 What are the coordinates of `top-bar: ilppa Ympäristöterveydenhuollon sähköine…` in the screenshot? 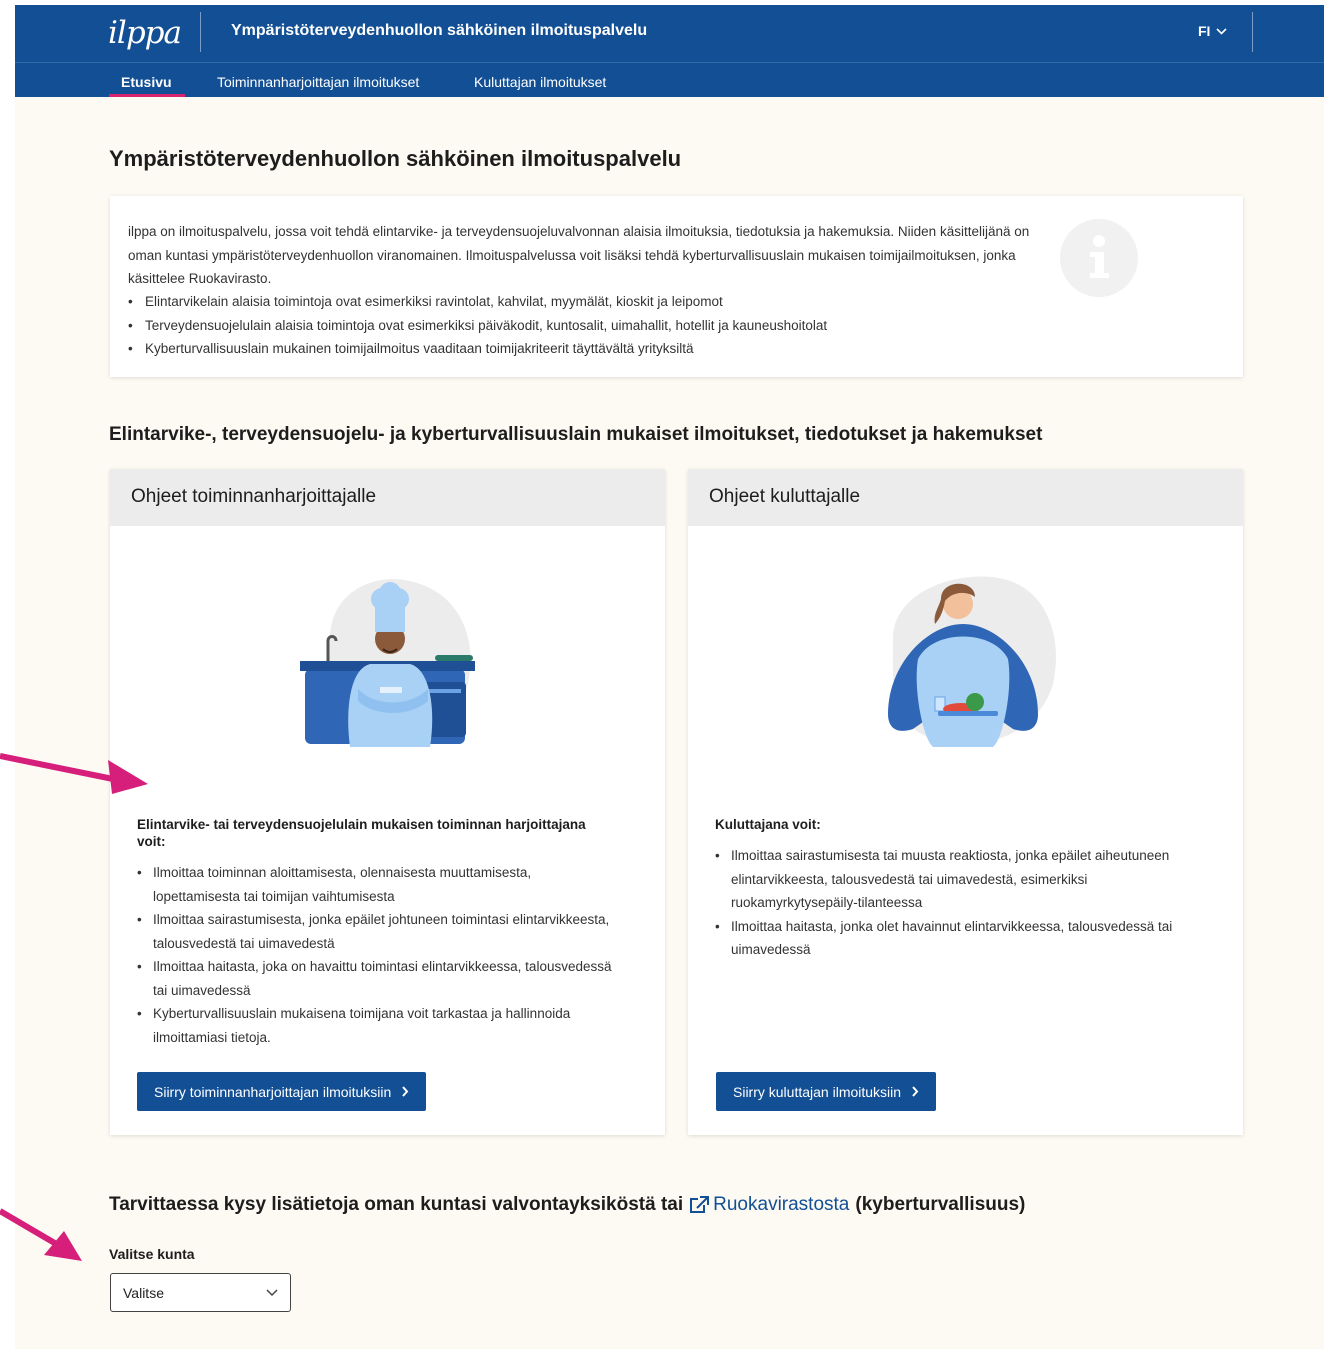 It's located at (669, 33).